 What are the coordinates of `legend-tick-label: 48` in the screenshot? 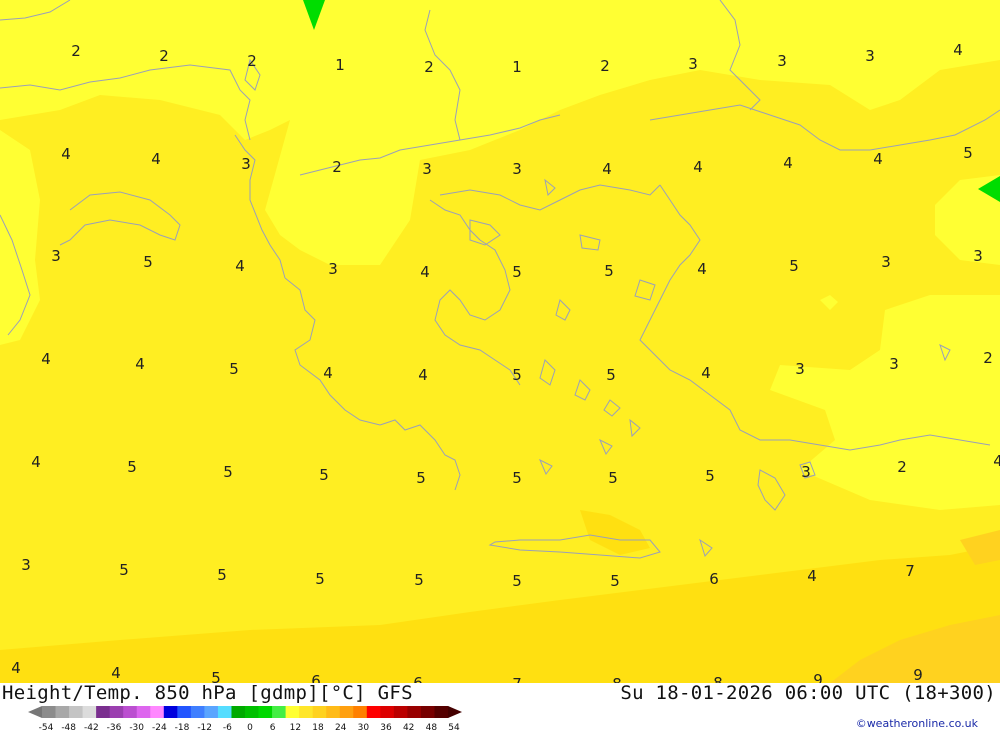 It's located at (432, 728).